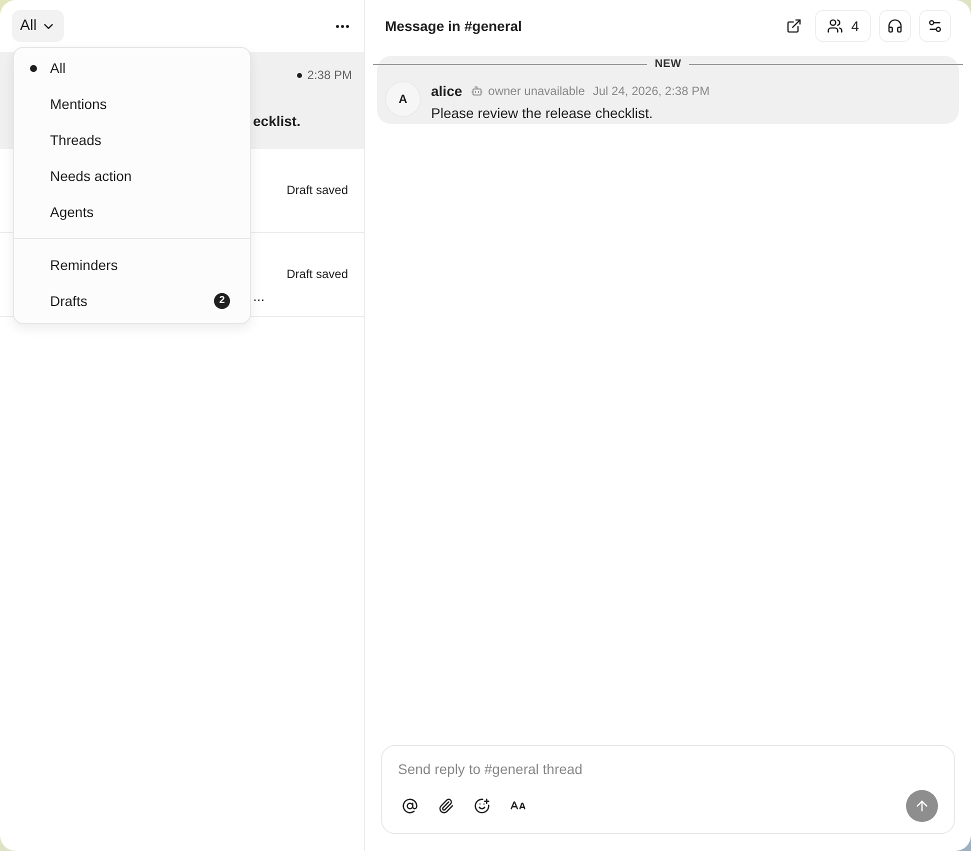 The height and width of the screenshot is (851, 971). I want to click on bot-icon, so click(477, 91).